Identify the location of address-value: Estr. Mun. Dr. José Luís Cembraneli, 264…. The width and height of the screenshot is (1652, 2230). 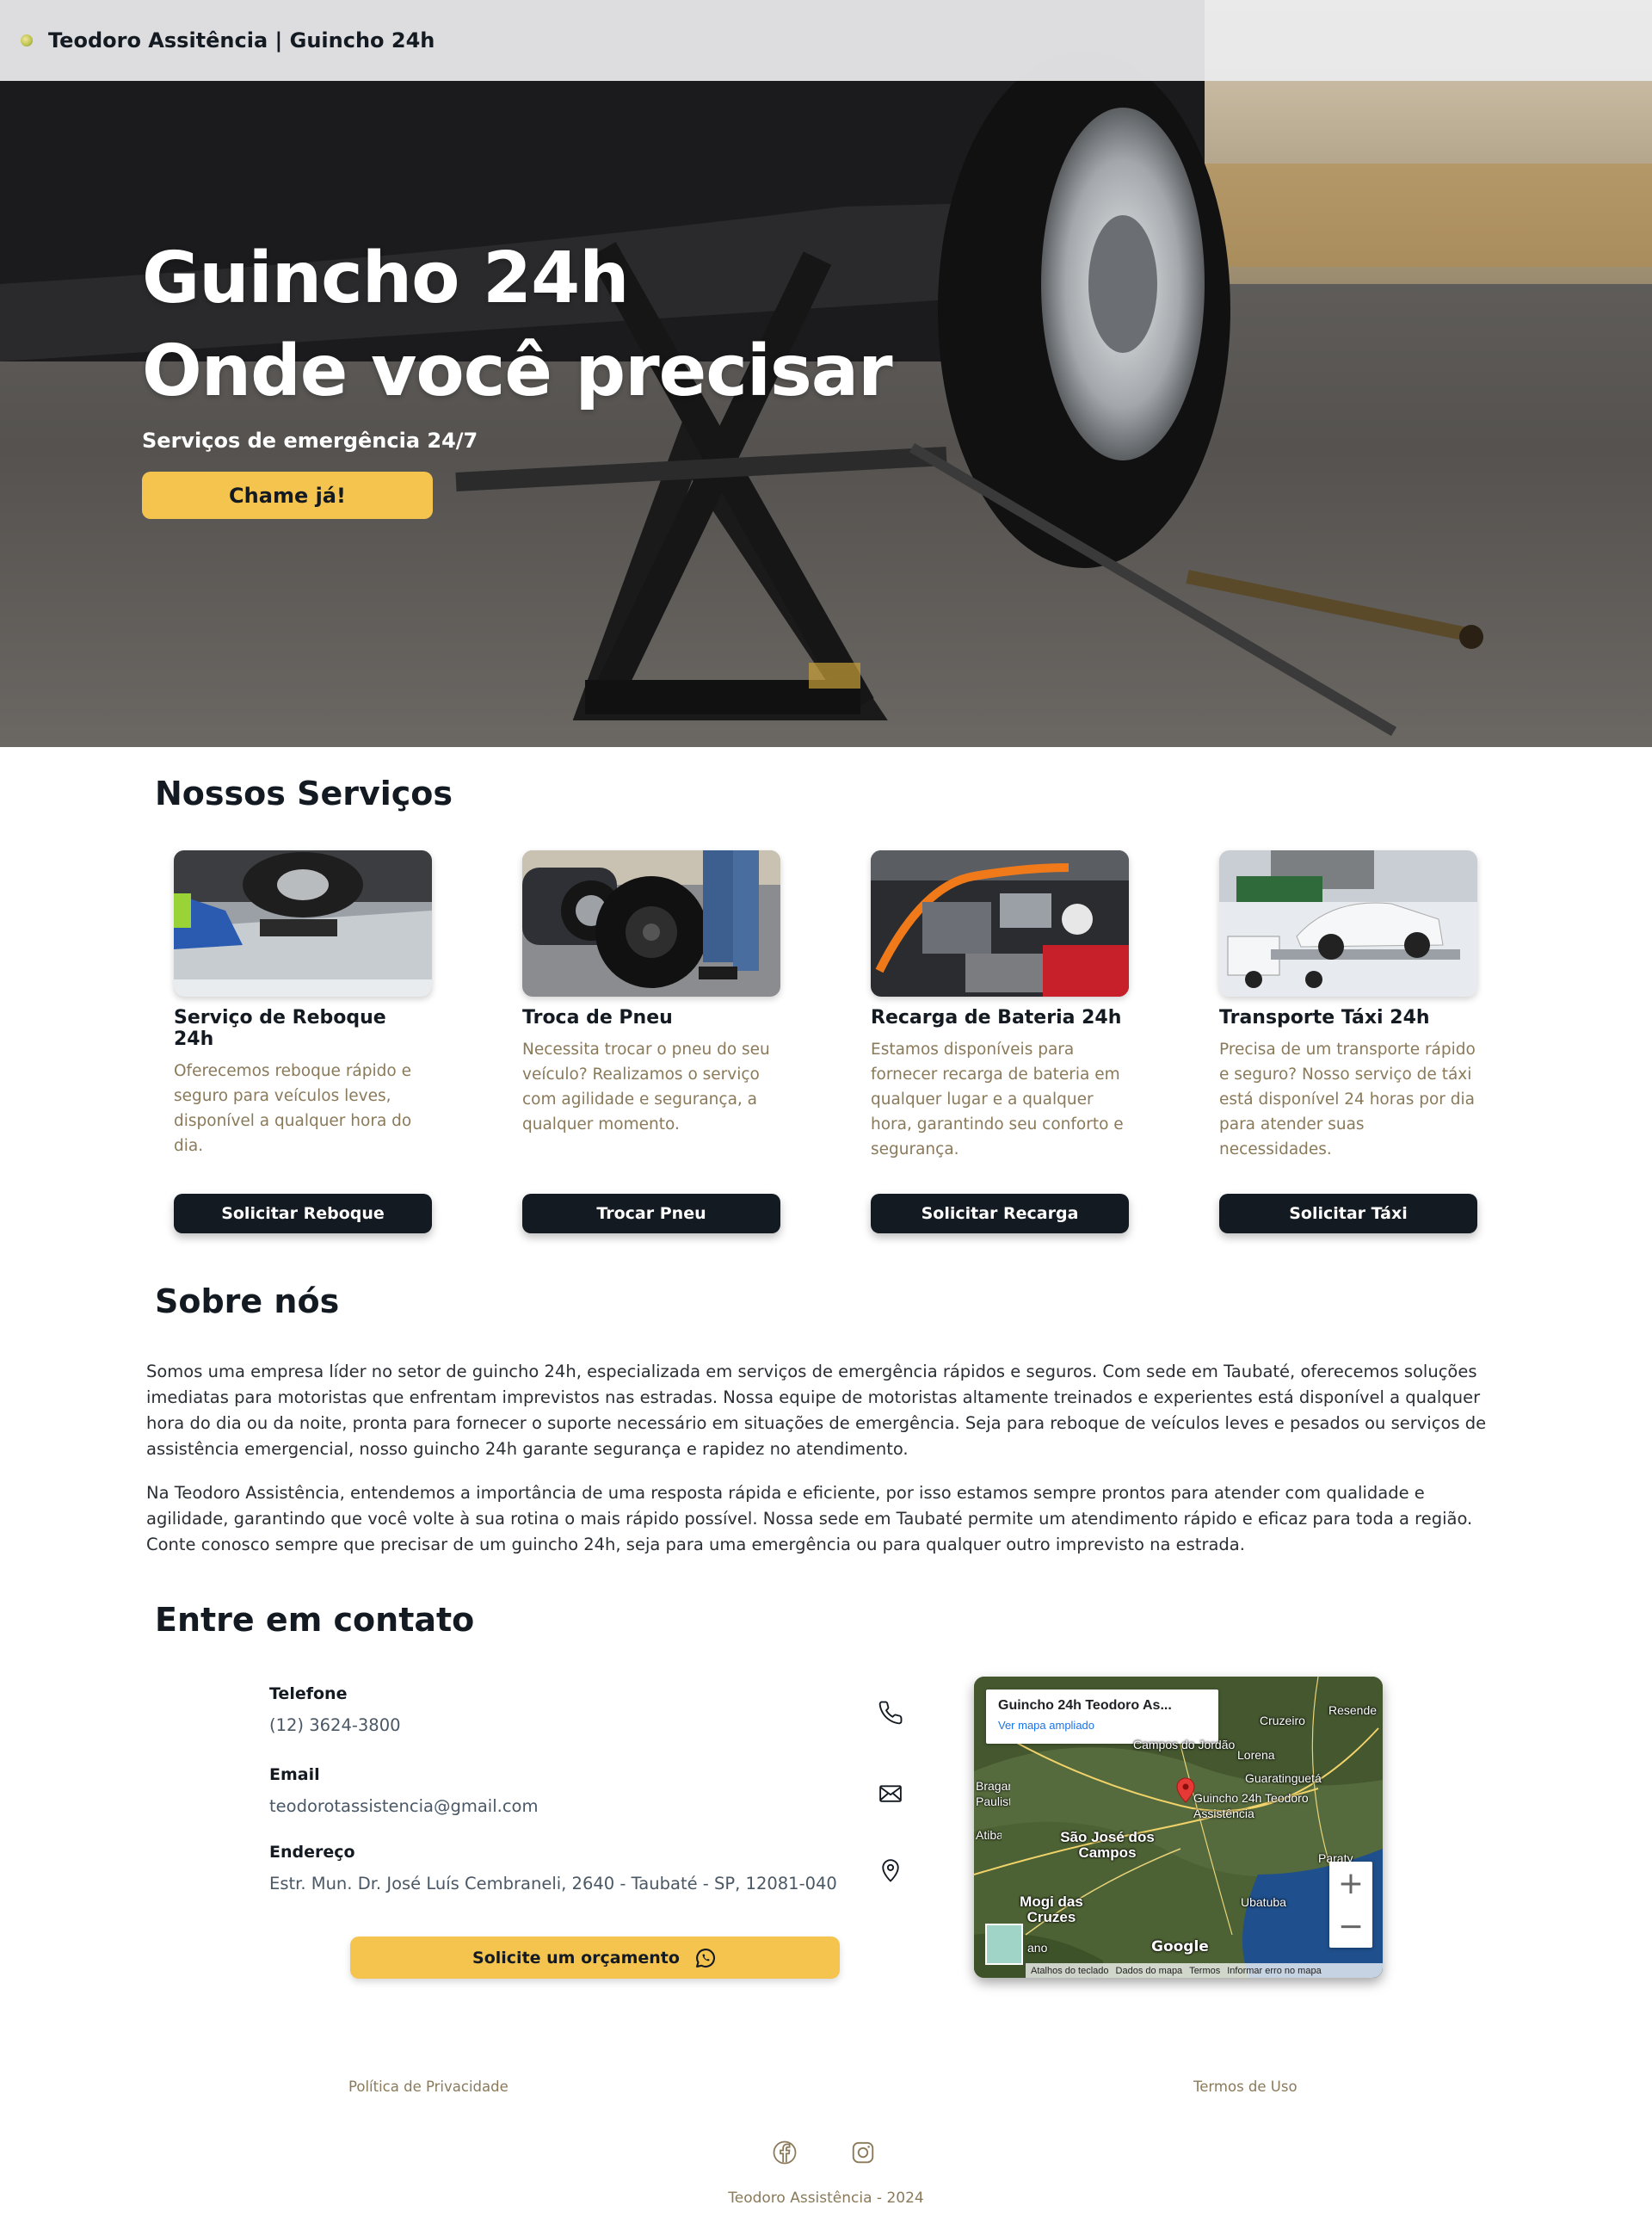
(553, 1884).